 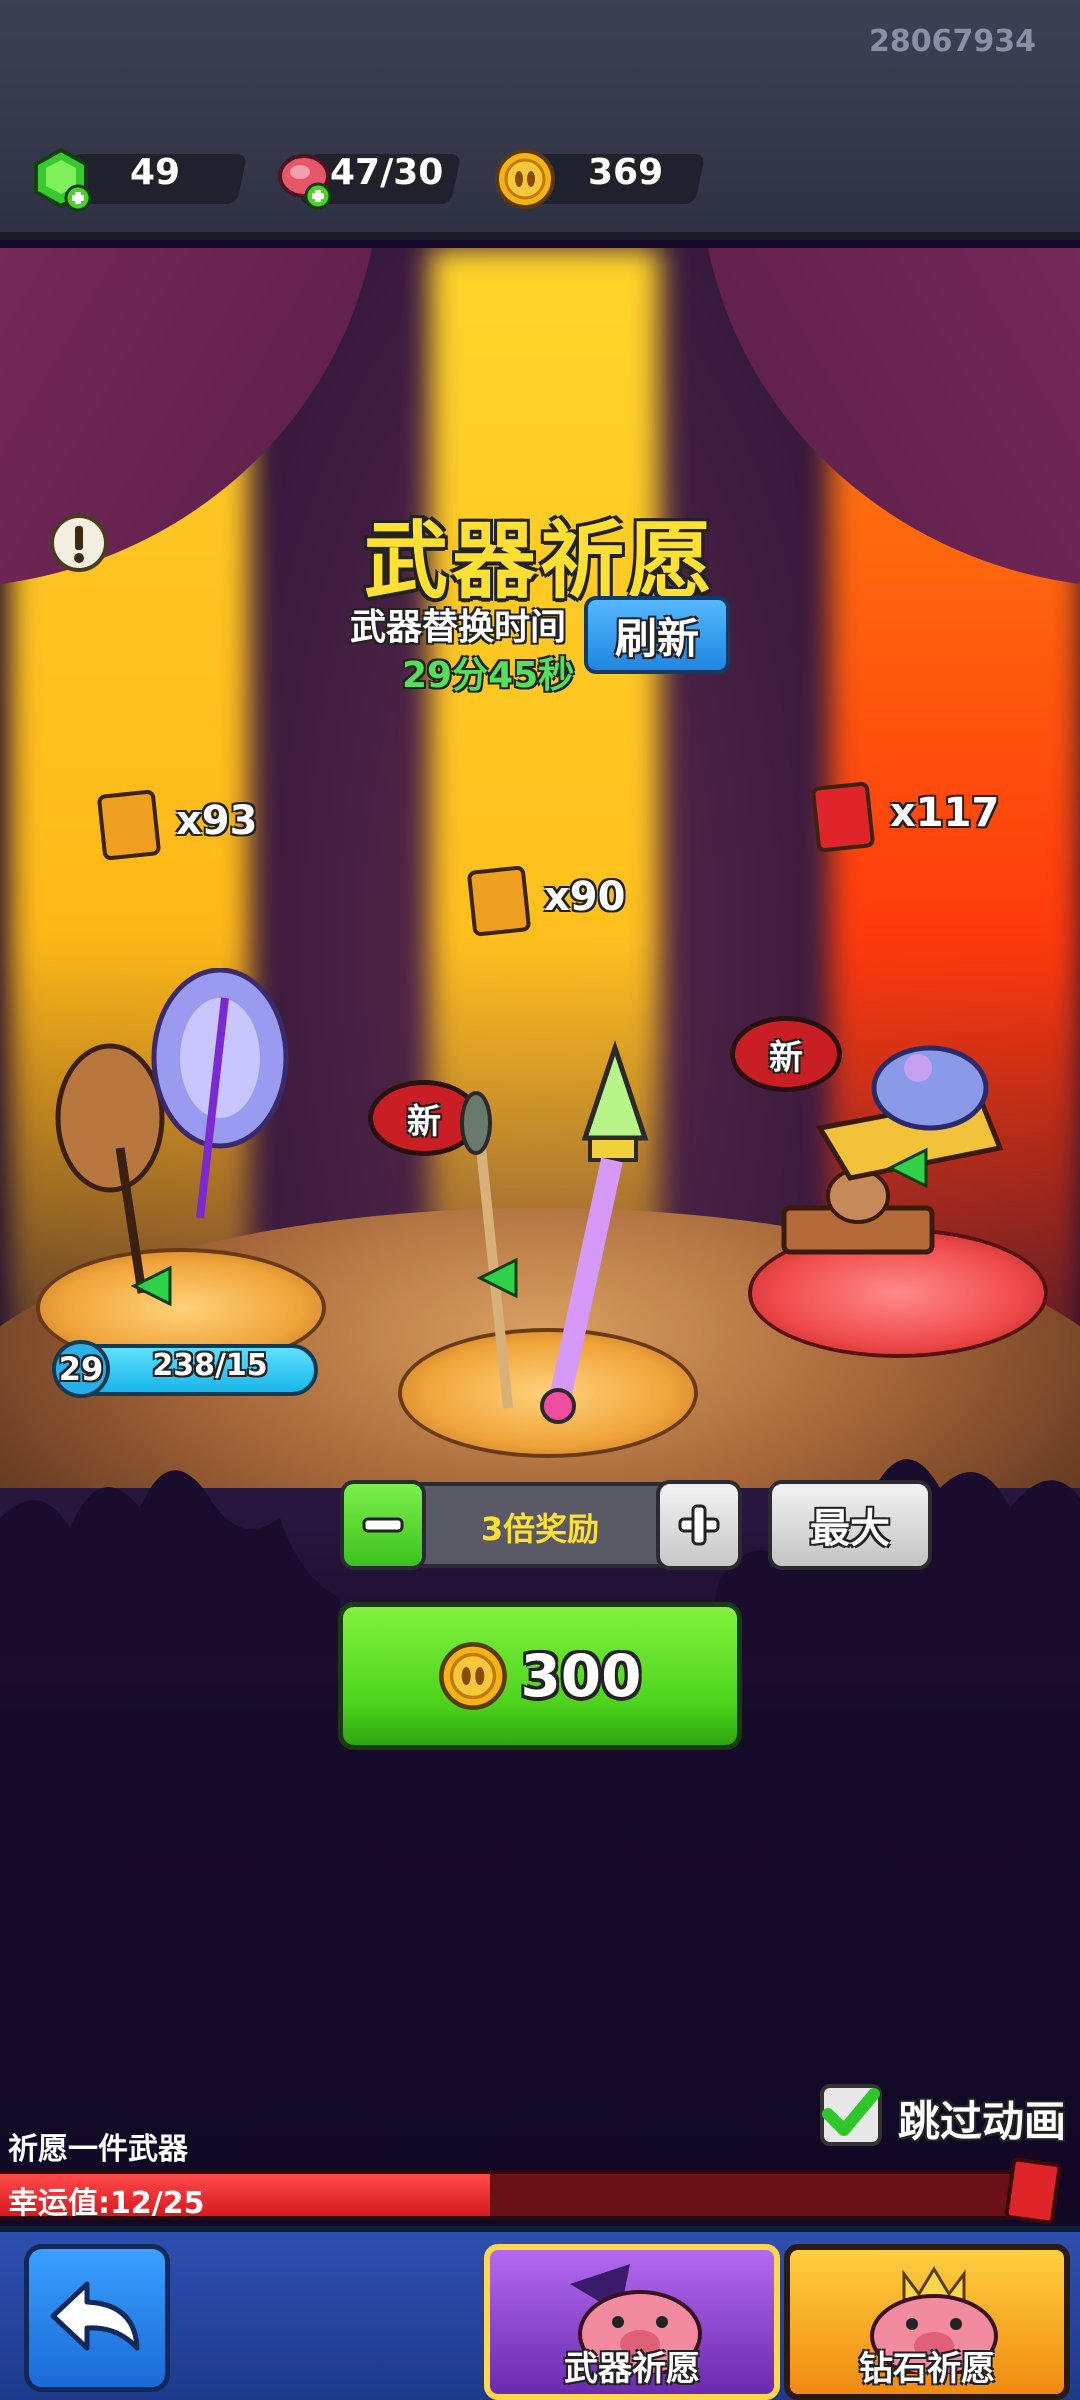 What do you see at coordinates (952, 41) in the screenshot?
I see `user-id: 28067934` at bounding box center [952, 41].